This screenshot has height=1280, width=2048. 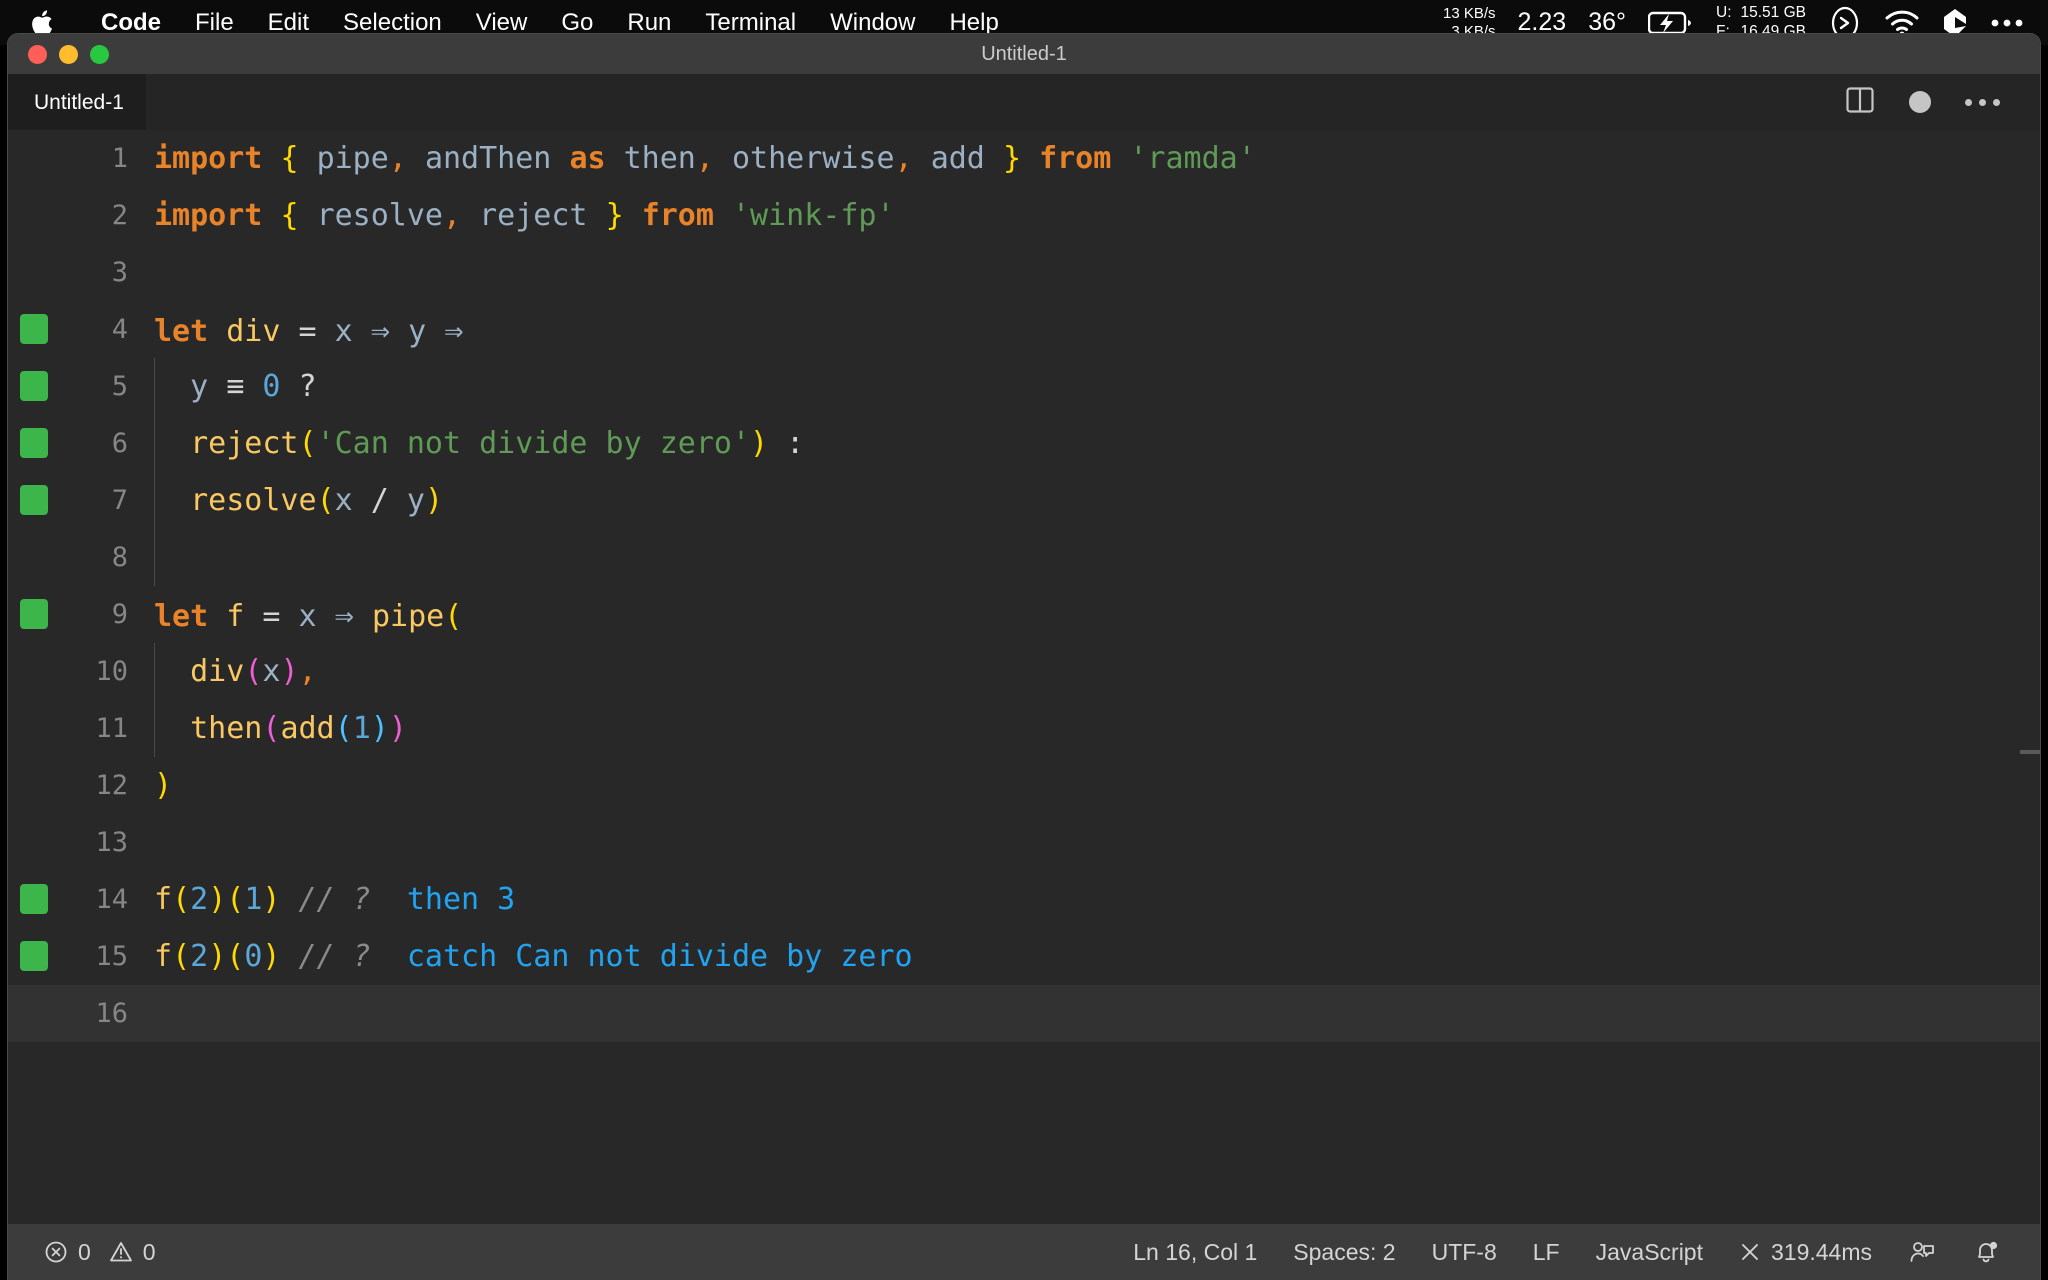 What do you see at coordinates (1986, 1252) in the screenshot?
I see `notifications-item` at bounding box center [1986, 1252].